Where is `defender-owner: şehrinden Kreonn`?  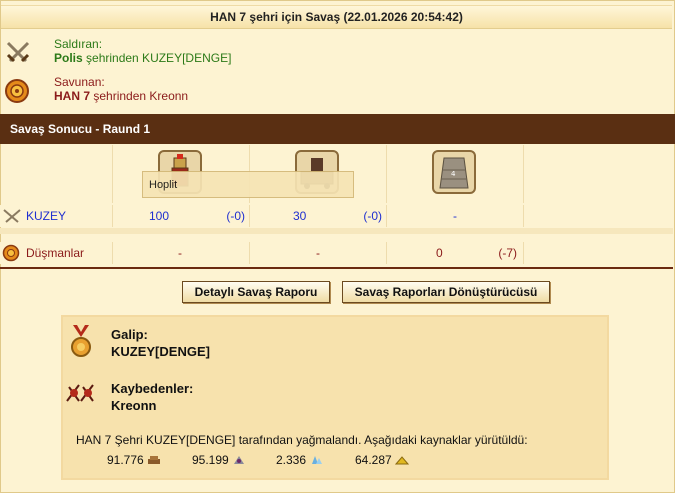 defender-owner: şehrinden Kreonn is located at coordinates (139, 96).